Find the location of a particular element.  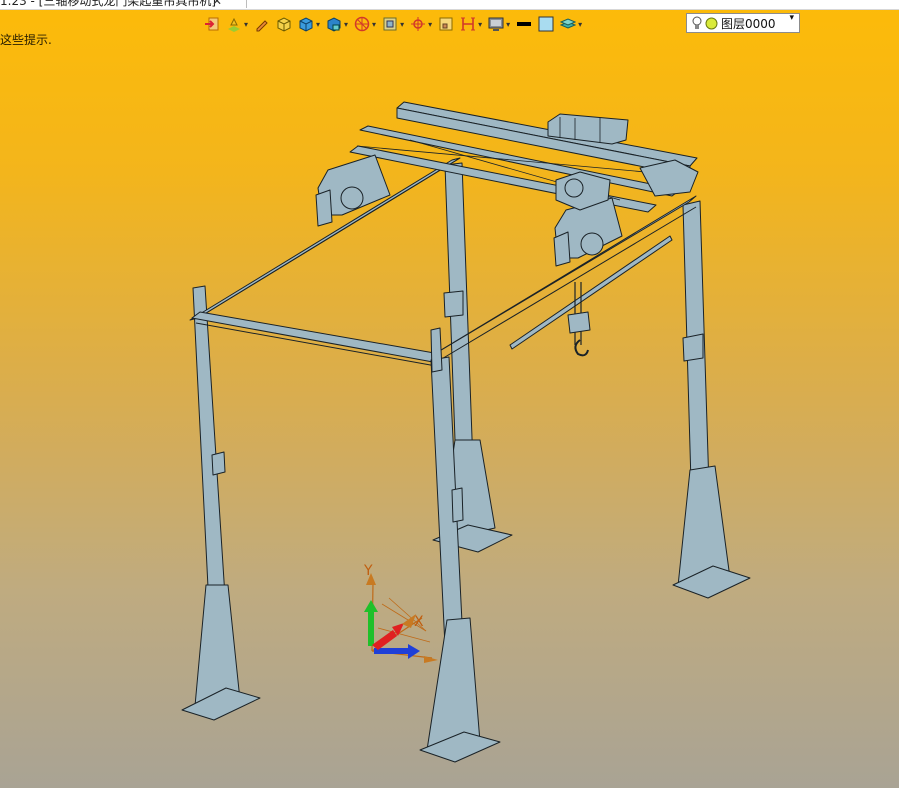

left-carriage-plate is located at coordinates (324, 208).